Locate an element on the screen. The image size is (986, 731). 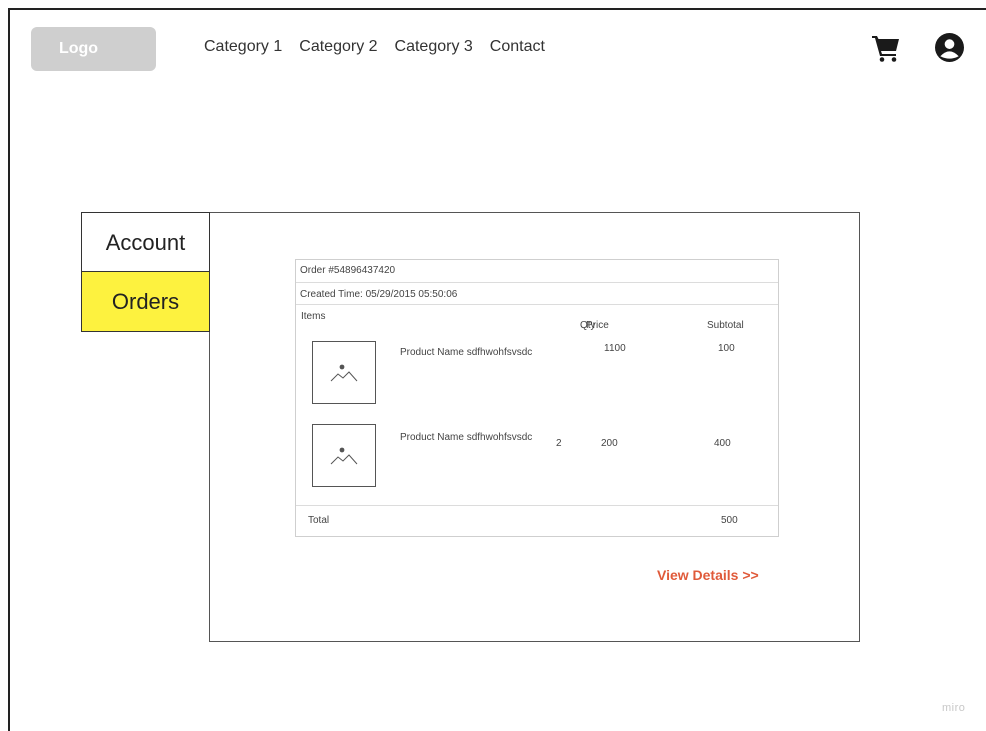
subtotal-header: Subtotal is located at coordinates (725, 325).